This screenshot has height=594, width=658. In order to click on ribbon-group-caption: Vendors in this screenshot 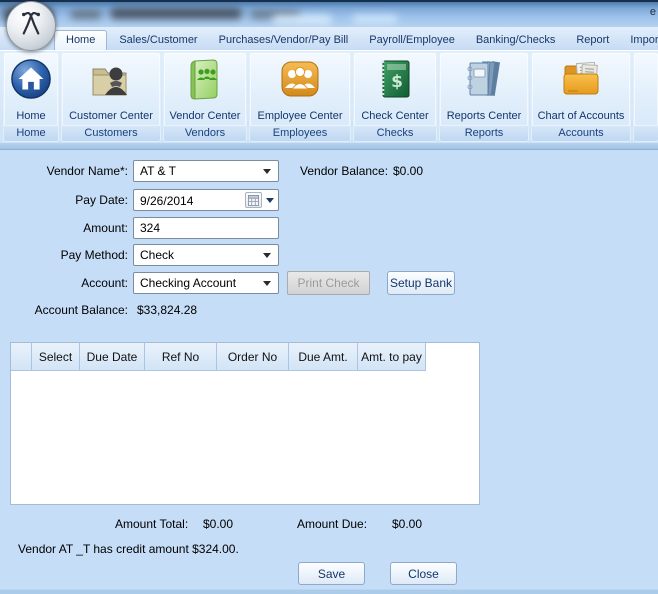, I will do `click(205, 133)`.